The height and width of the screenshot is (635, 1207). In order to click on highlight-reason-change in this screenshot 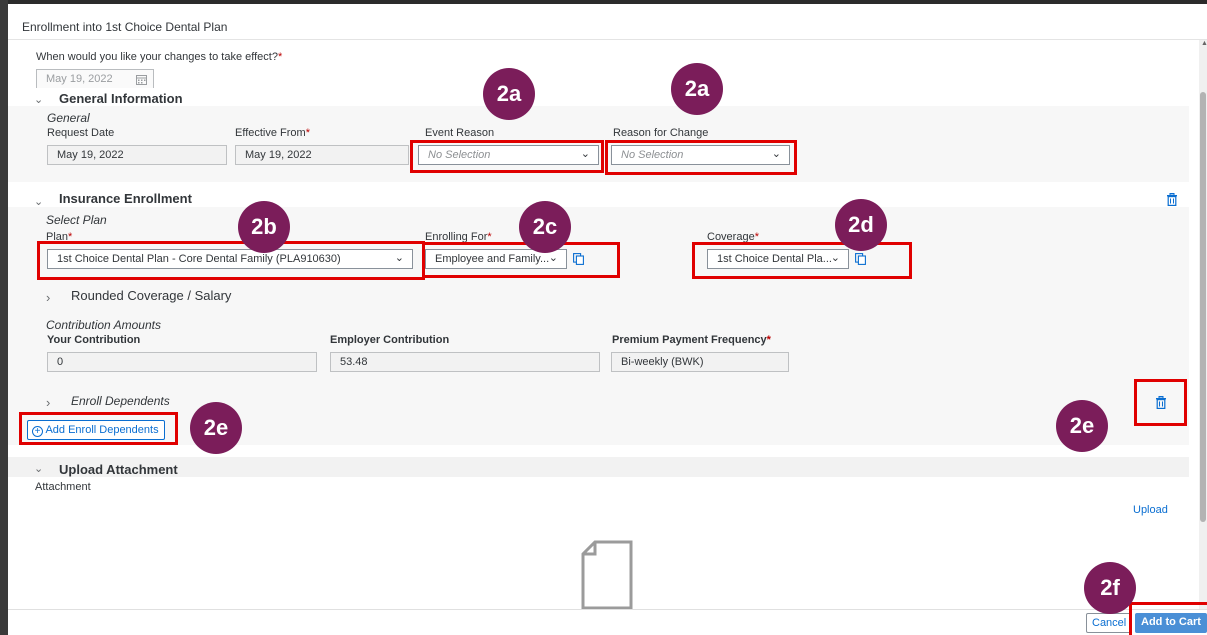, I will do `click(701, 157)`.